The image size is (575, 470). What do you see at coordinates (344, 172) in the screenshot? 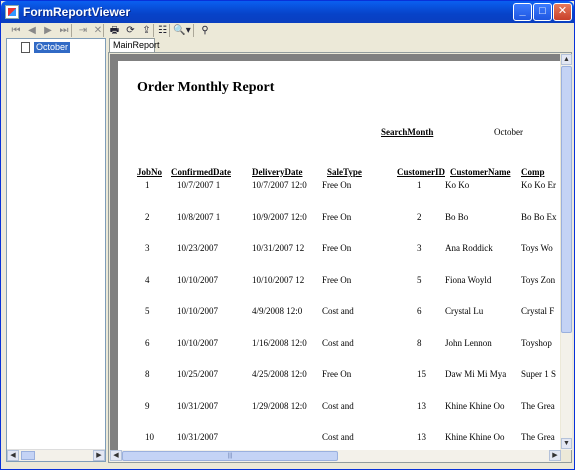
I see `column-header: SaleType` at bounding box center [344, 172].